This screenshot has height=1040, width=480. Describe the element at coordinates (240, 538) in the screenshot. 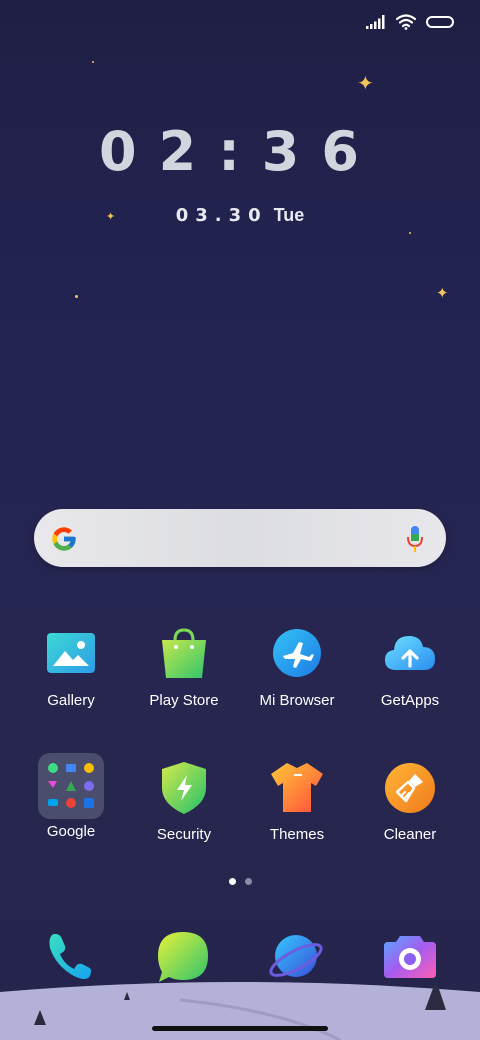

I see `google-search-bar` at that location.